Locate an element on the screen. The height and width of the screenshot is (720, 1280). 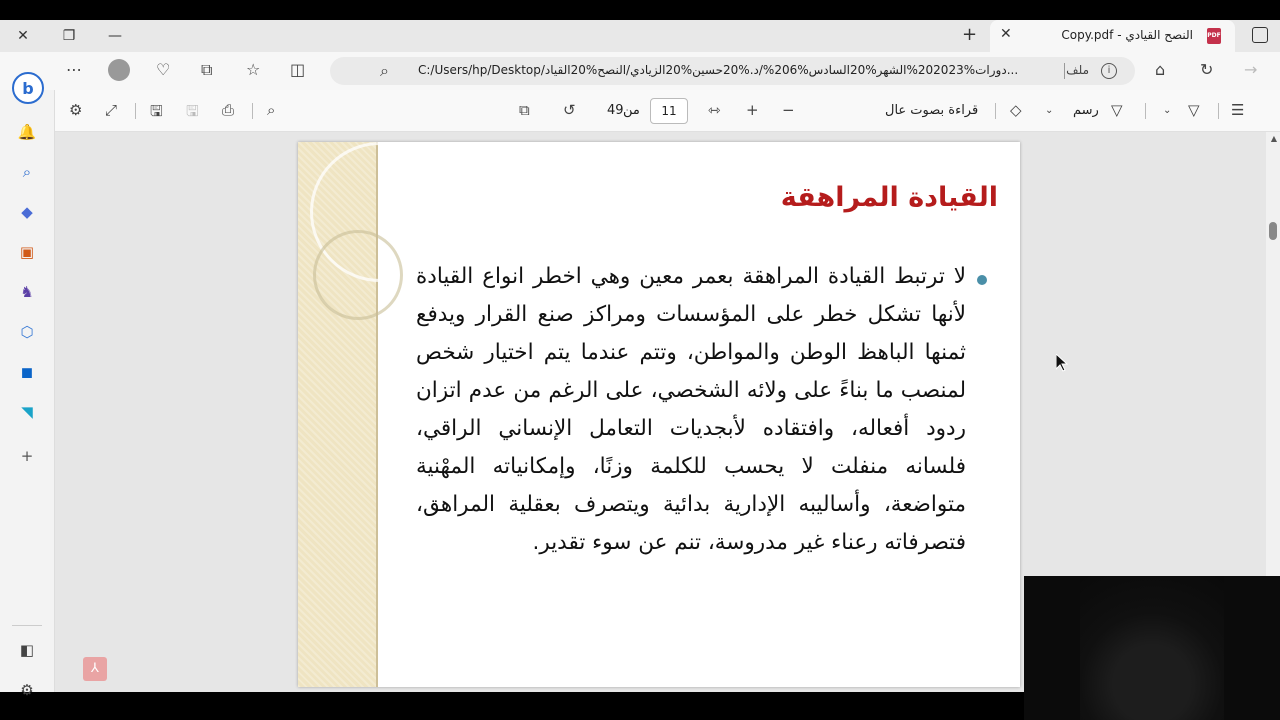
decorative-band is located at coordinates (374, 414).